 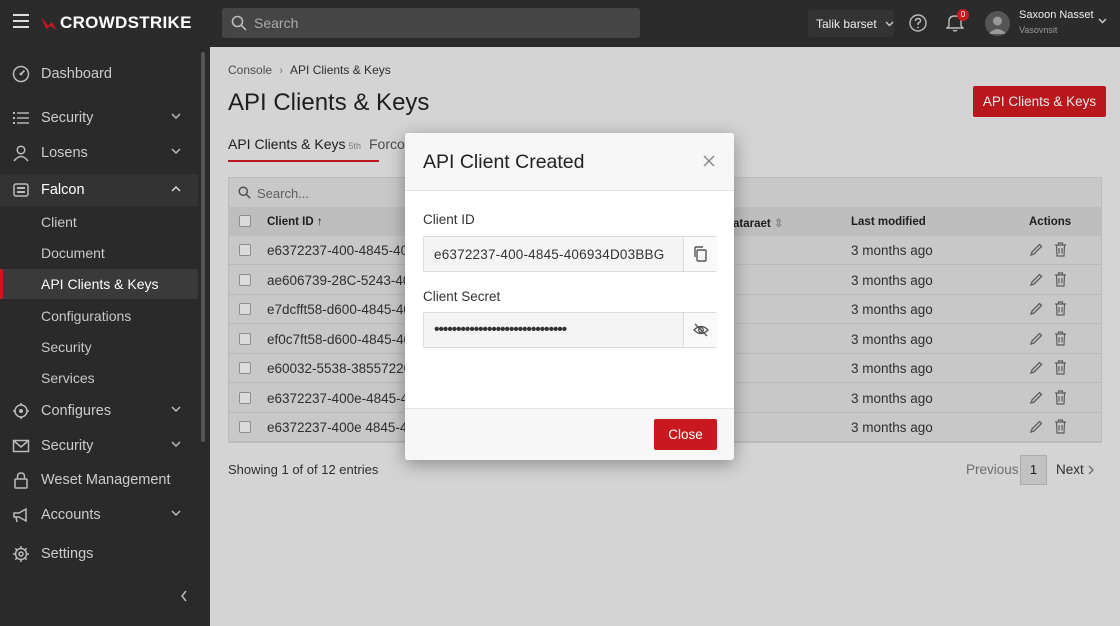 I want to click on sidebar-item-label: Falcon, so click(x=63, y=190).